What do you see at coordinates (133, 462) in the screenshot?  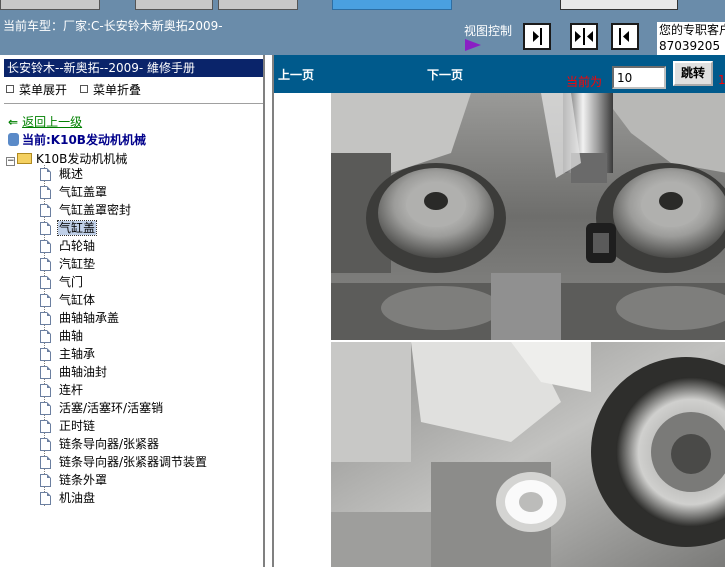 I see `tree-item-label: 链条导向器/张紧器调节装置` at bounding box center [133, 462].